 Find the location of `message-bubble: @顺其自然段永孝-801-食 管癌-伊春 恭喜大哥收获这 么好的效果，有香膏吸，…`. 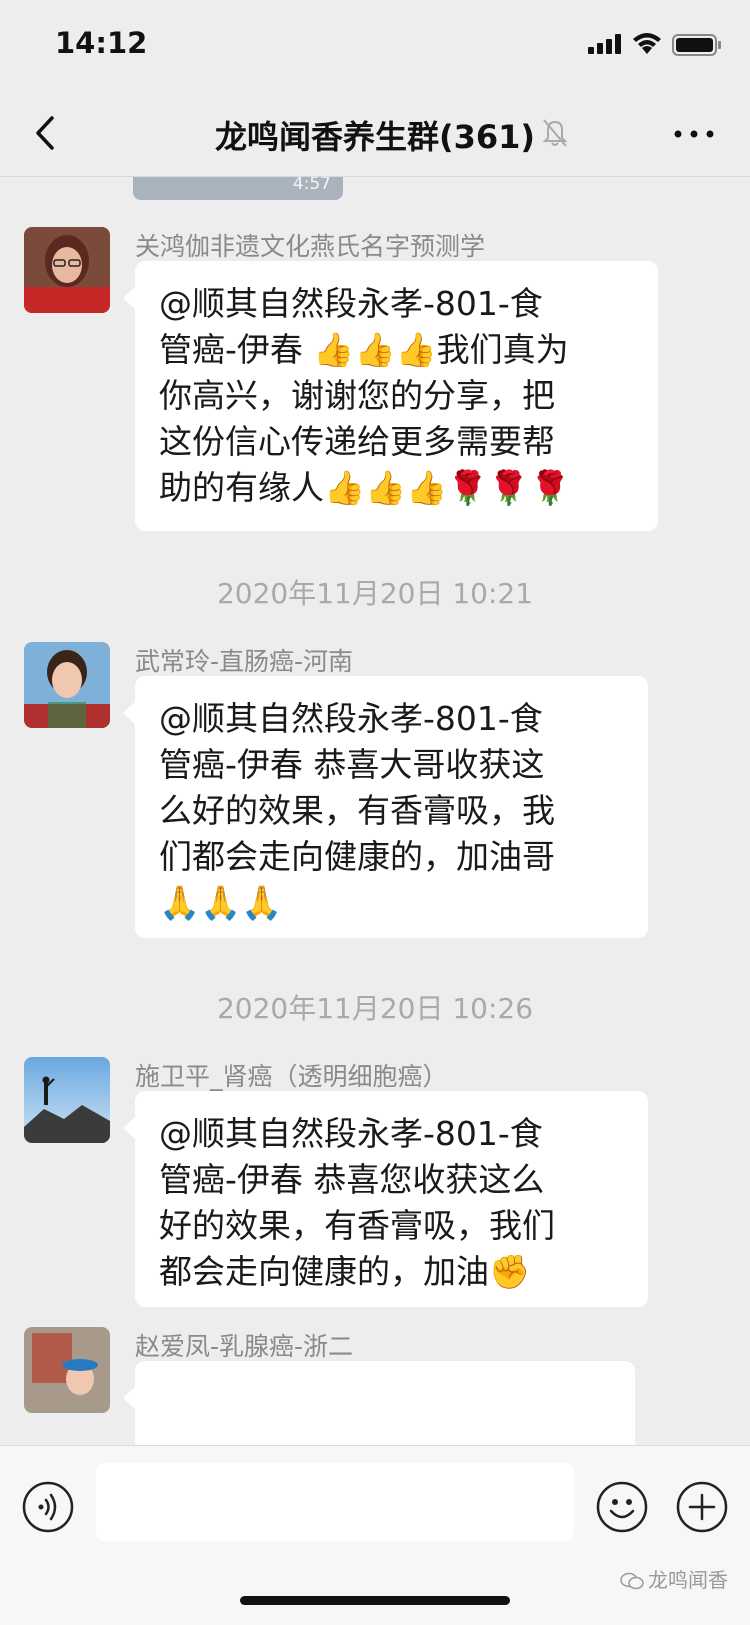

message-bubble: @顺其自然段永孝-801-食 管癌-伊春 恭喜大哥收获这 么好的效果，有香膏吸，… is located at coordinates (385, 807).